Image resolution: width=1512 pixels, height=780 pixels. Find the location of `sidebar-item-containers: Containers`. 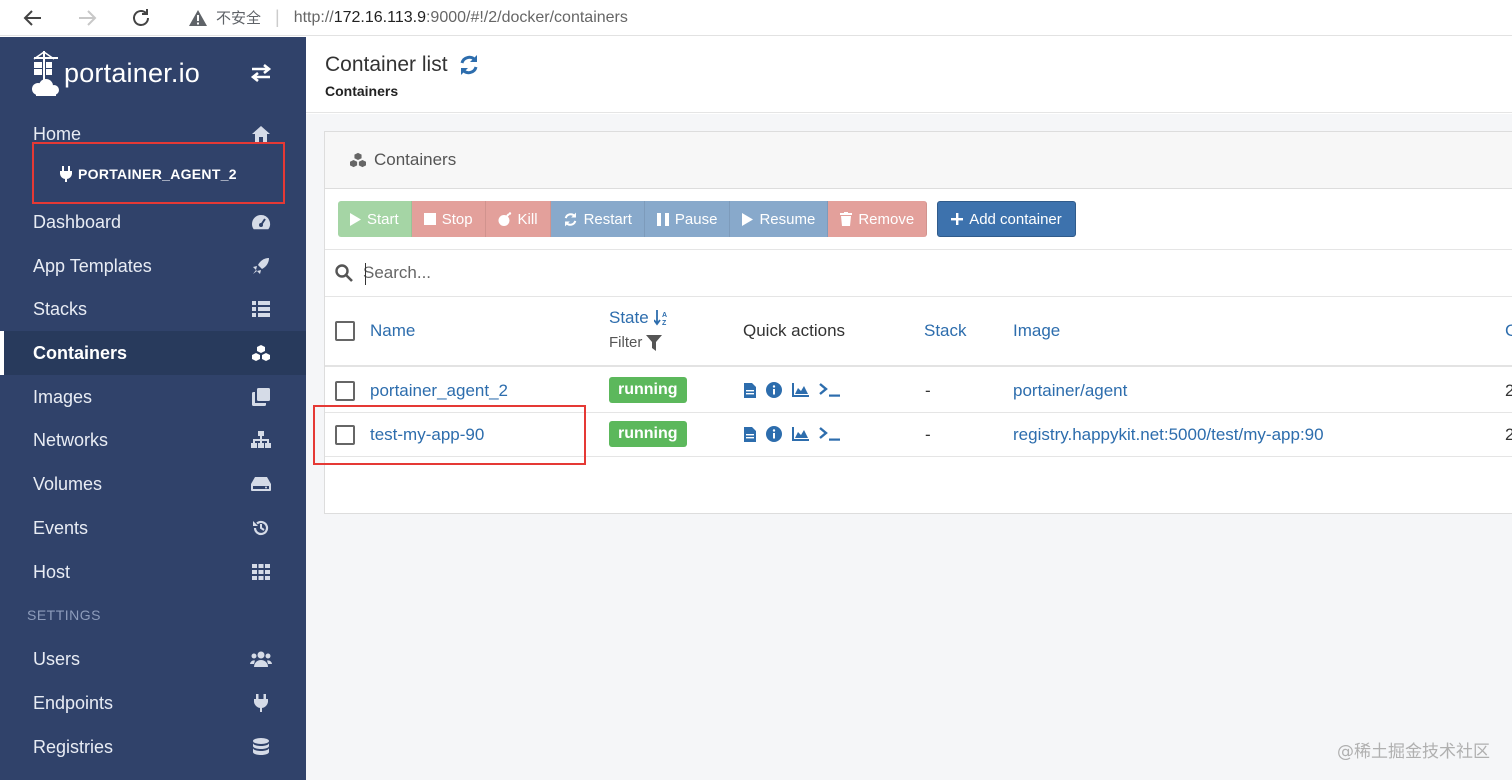

sidebar-item-containers: Containers is located at coordinates (153, 353).